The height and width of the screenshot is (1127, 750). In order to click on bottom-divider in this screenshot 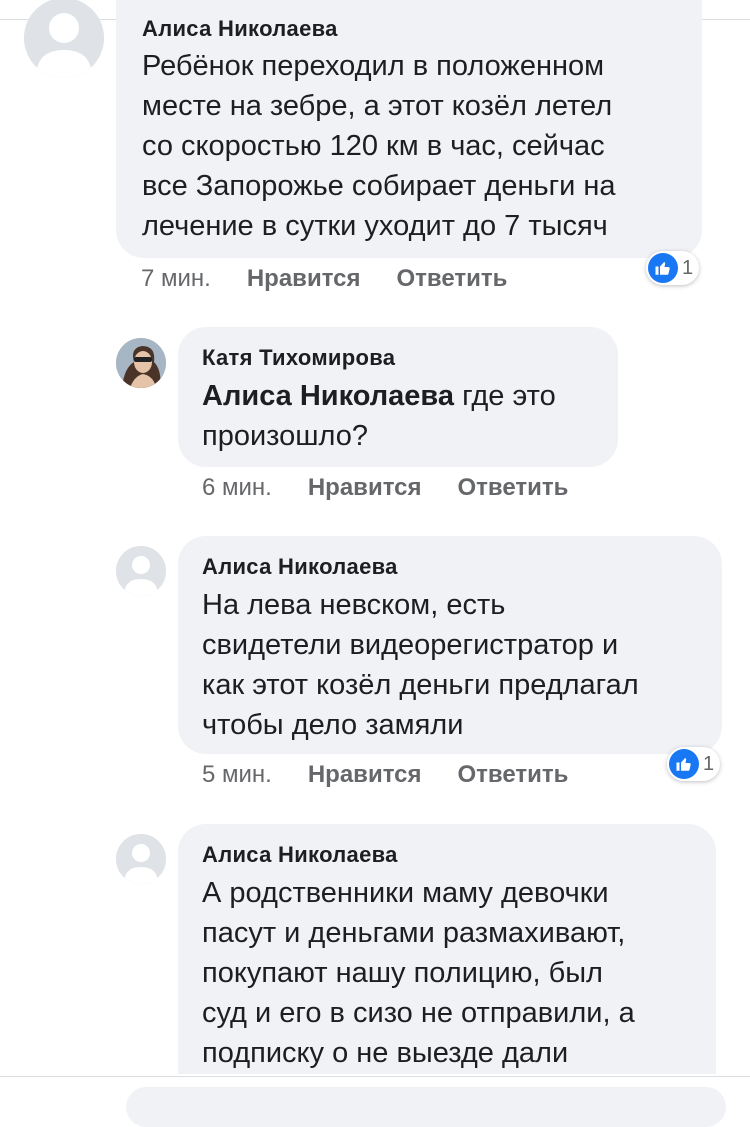, I will do `click(375, 1076)`.